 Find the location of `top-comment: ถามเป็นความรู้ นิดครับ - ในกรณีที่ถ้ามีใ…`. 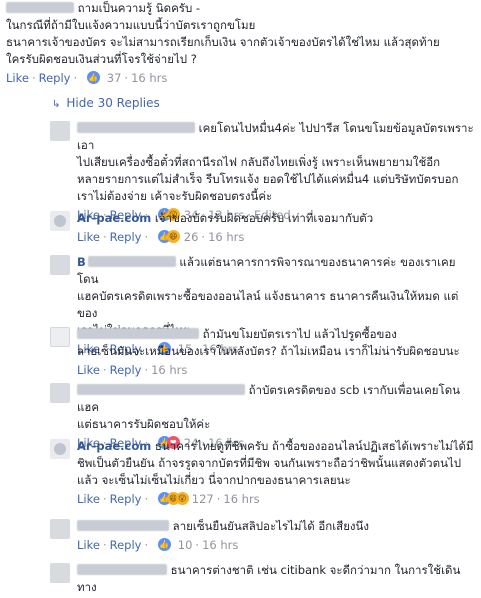

top-comment: ถามเป็นความรู้ นิดครับ - ในกรณีที่ถ้ามีใ… is located at coordinates (241, 43).